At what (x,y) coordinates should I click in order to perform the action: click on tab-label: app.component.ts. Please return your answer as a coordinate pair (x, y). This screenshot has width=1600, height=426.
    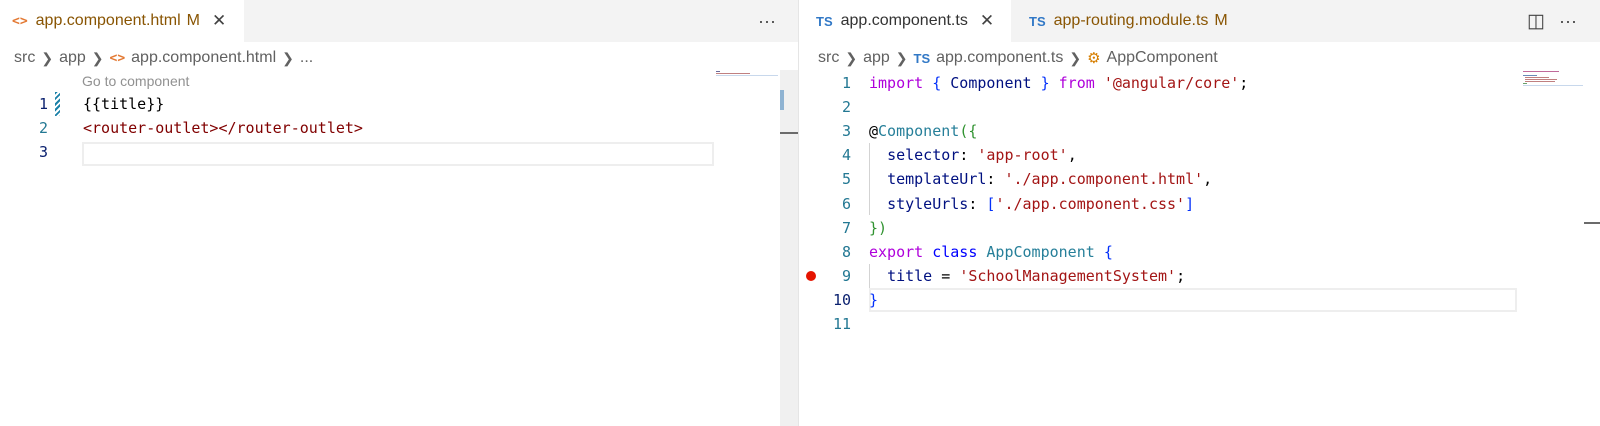
    Looking at the image, I should click on (904, 20).